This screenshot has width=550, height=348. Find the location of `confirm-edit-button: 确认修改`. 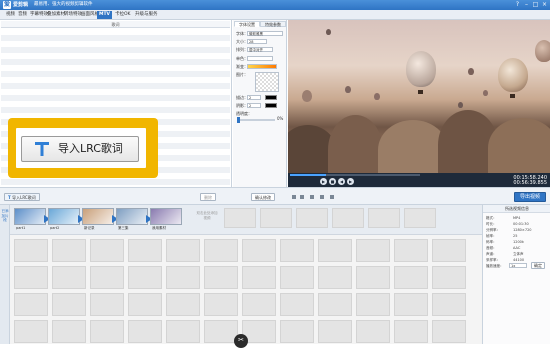

confirm-edit-button: 确认修改 is located at coordinates (263, 197).